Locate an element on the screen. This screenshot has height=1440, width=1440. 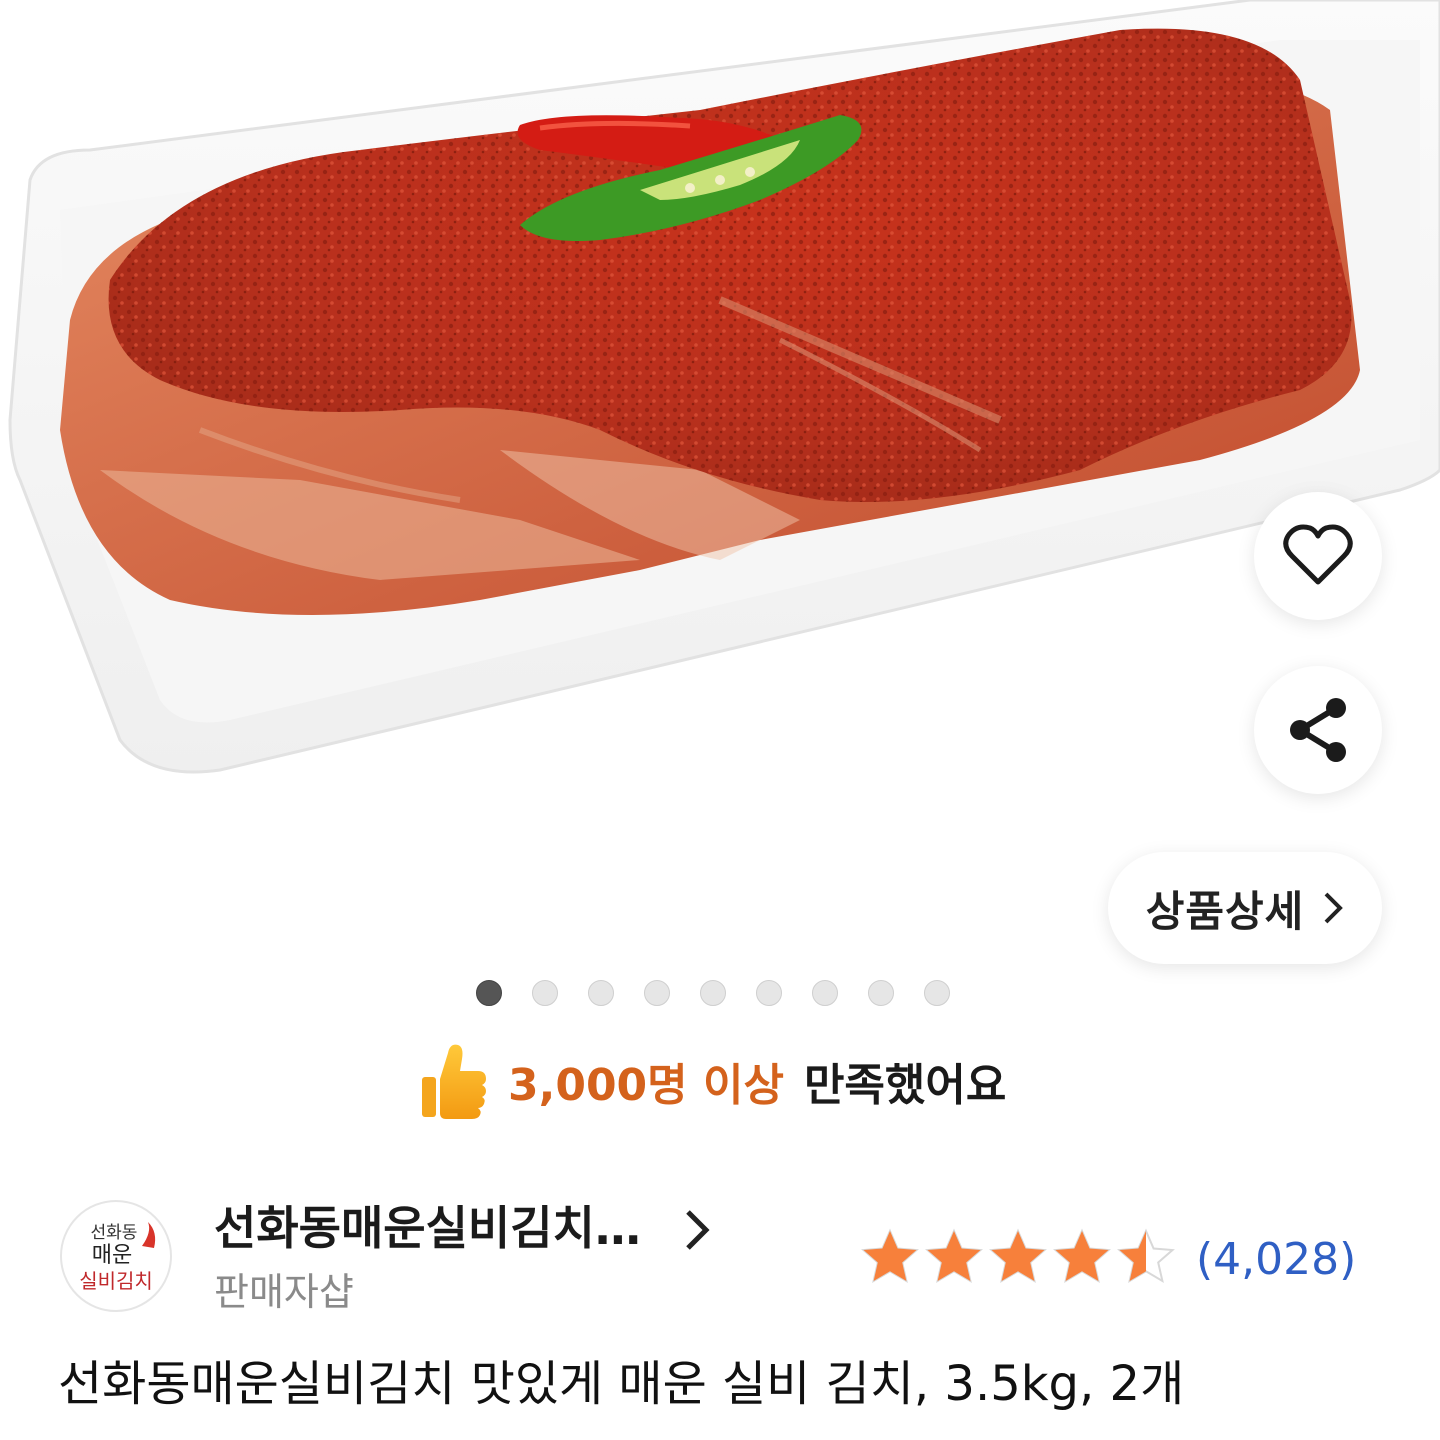
rating-stars is located at coordinates (1018, 1257).